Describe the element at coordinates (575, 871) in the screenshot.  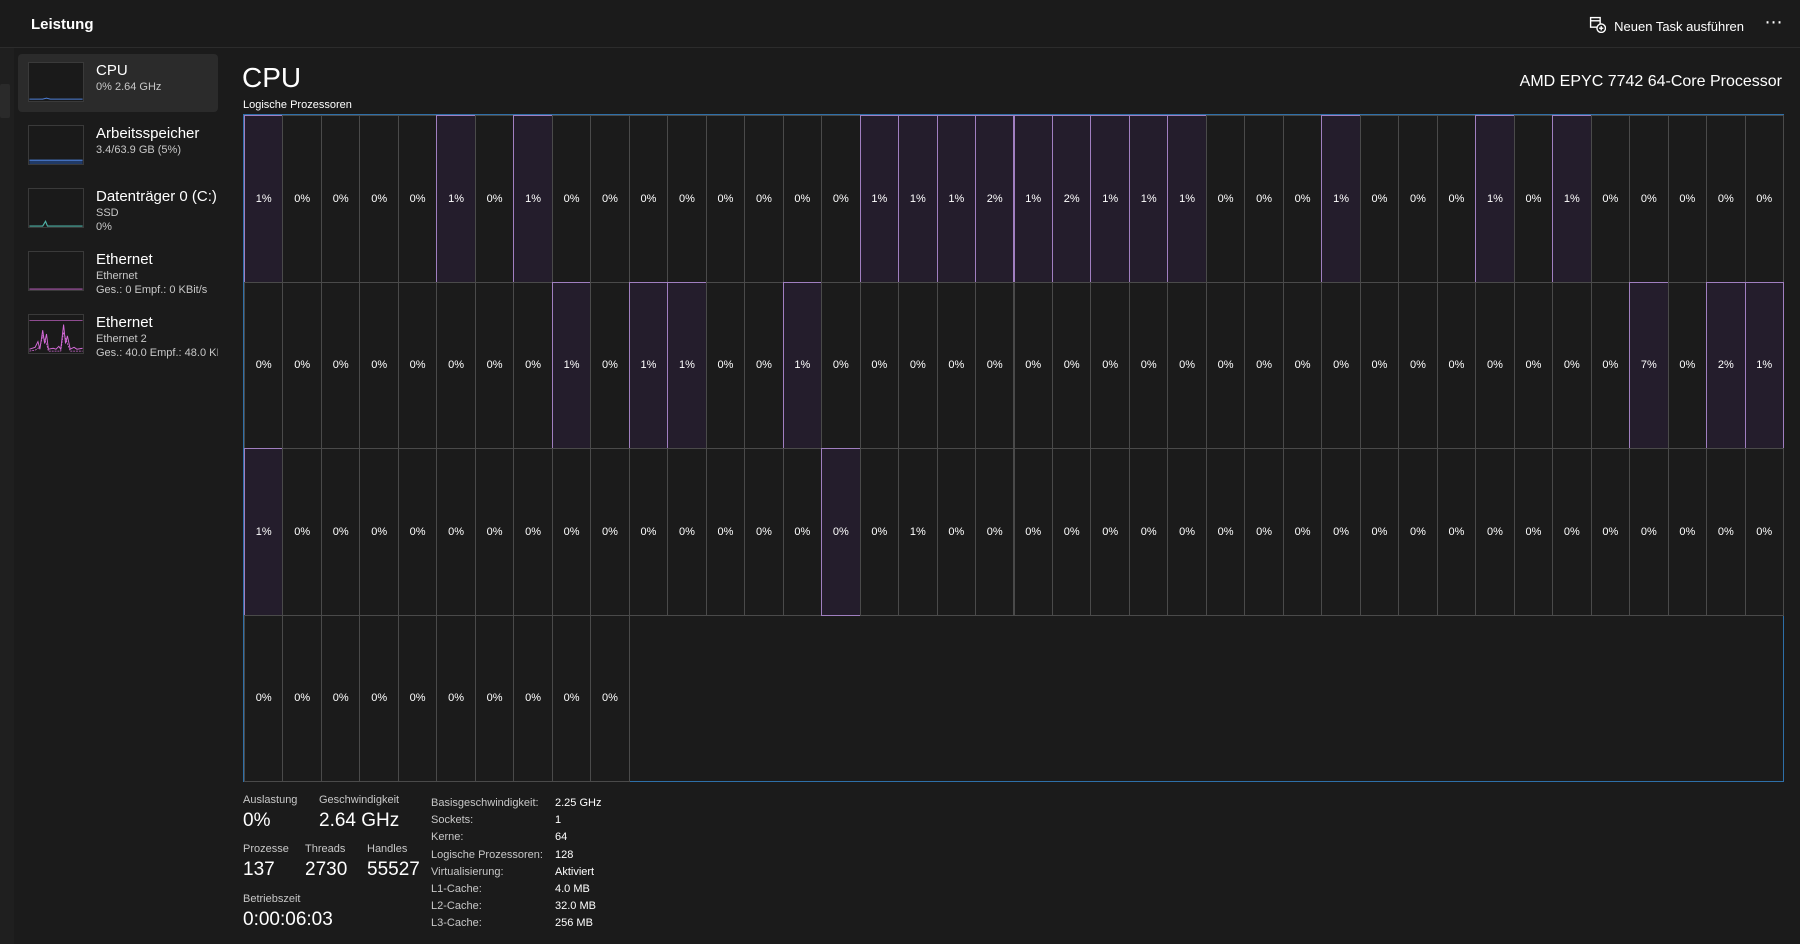
I see `spec-value: Aktiviert` at that location.